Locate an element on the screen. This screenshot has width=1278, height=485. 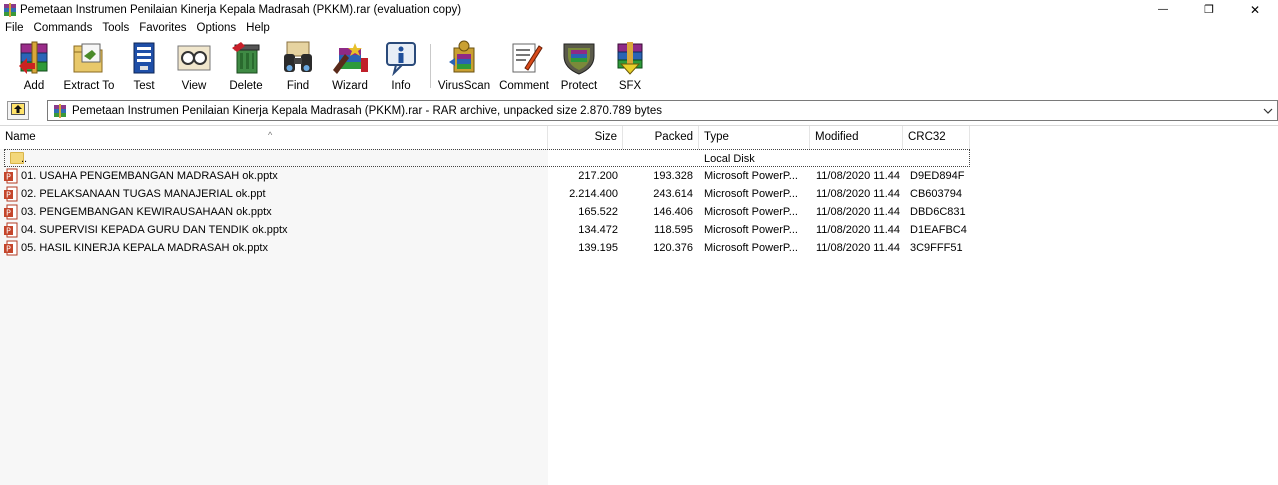
comment-icon is located at coordinates (524, 58).